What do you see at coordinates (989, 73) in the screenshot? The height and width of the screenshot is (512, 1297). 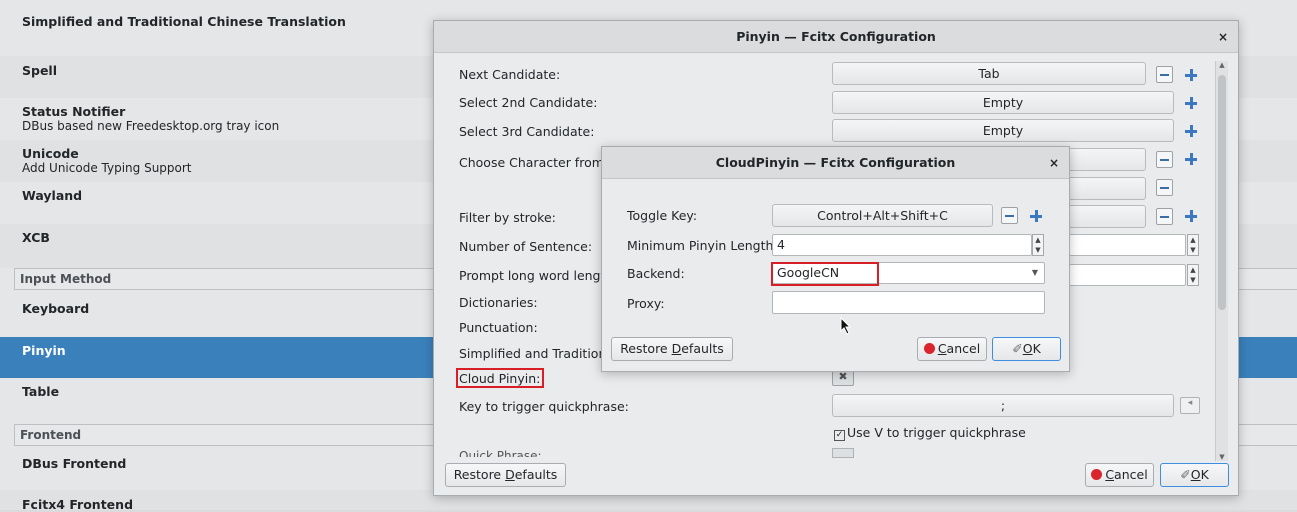 I see `next-candidate-key-button: Tab` at bounding box center [989, 73].